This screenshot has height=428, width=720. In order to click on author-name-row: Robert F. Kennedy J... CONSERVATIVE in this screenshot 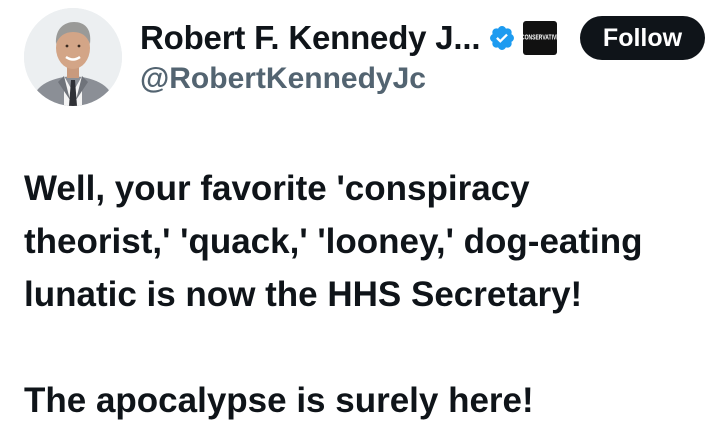, I will do `click(349, 38)`.